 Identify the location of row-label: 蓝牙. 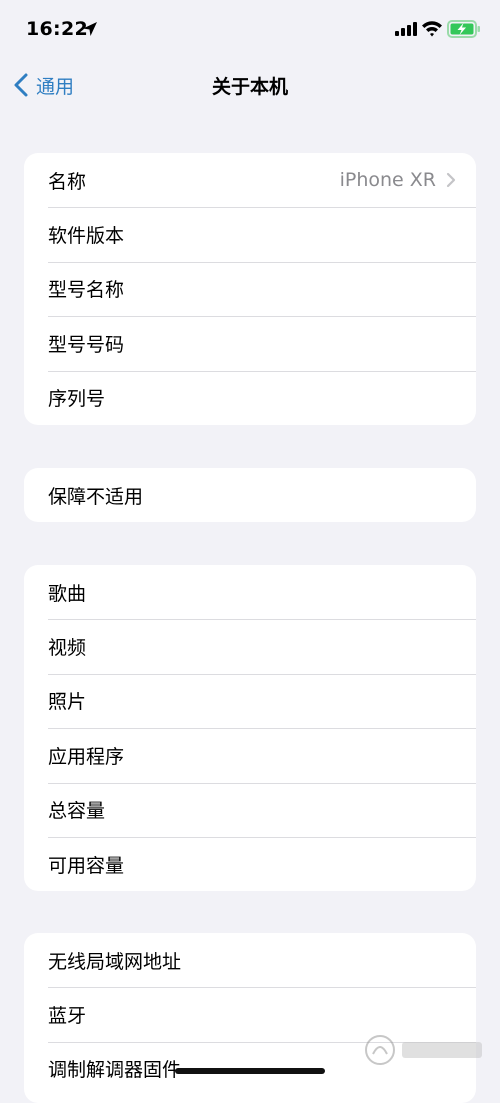
(67, 1016).